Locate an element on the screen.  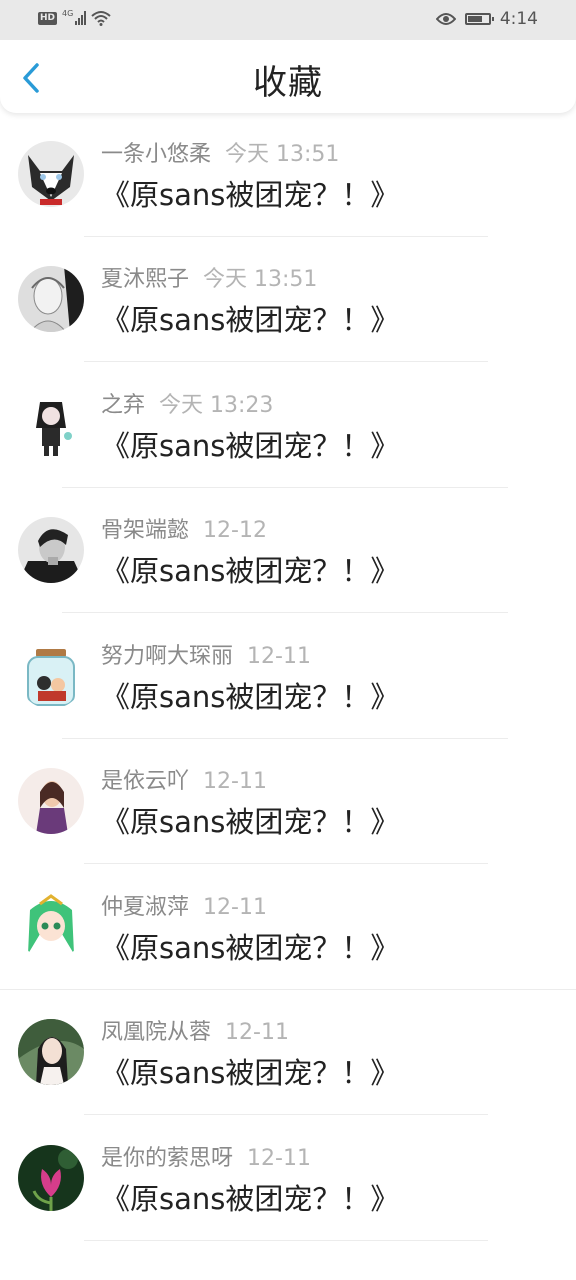
item-meta: 夏沐熙子 今天 13:51 is located at coordinates (209, 277).